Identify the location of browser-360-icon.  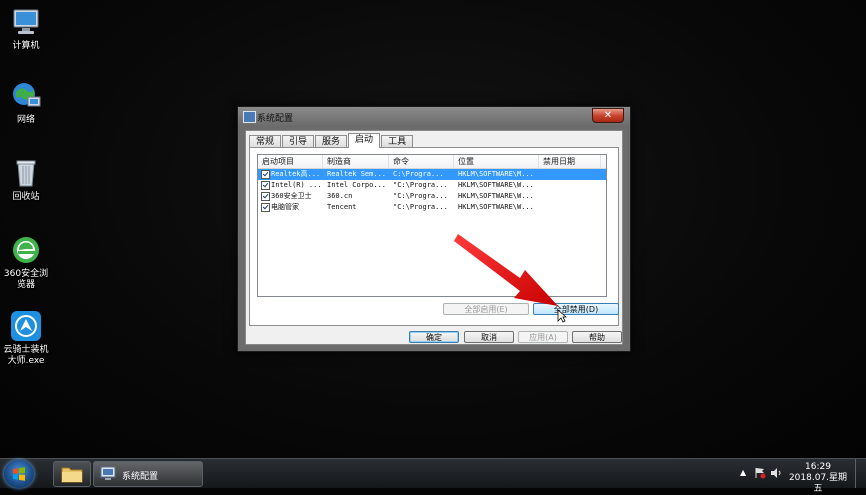
(26, 250).